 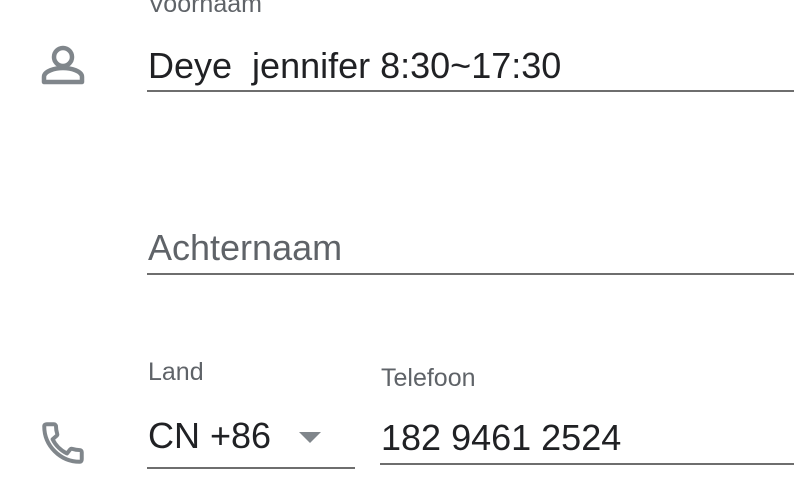 I want to click on person-icon, so click(x=63, y=65).